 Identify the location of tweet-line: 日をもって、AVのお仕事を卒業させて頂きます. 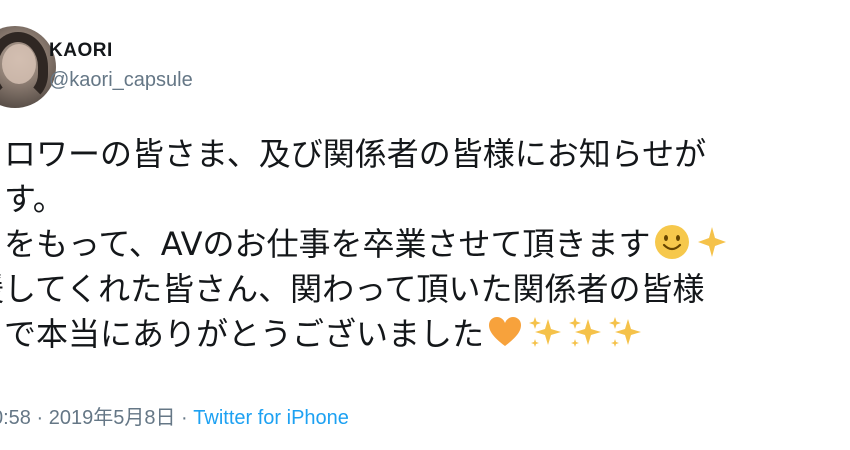
(425, 244).